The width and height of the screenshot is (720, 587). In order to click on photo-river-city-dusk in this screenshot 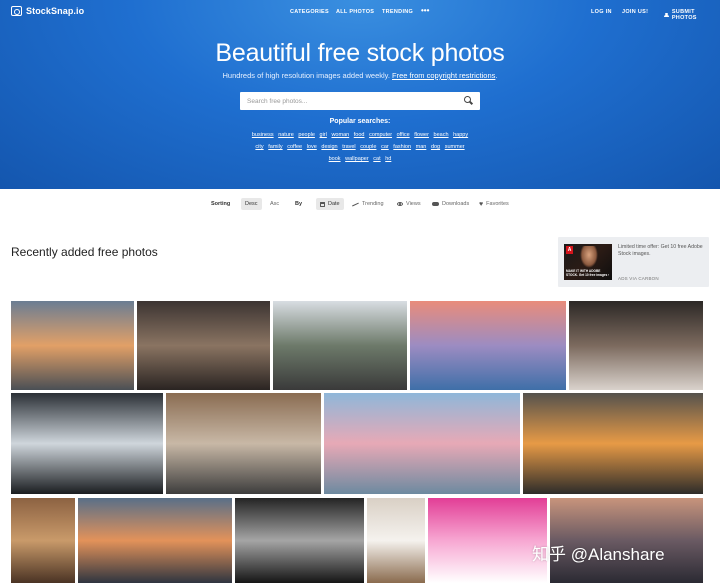, I will do `click(155, 540)`.